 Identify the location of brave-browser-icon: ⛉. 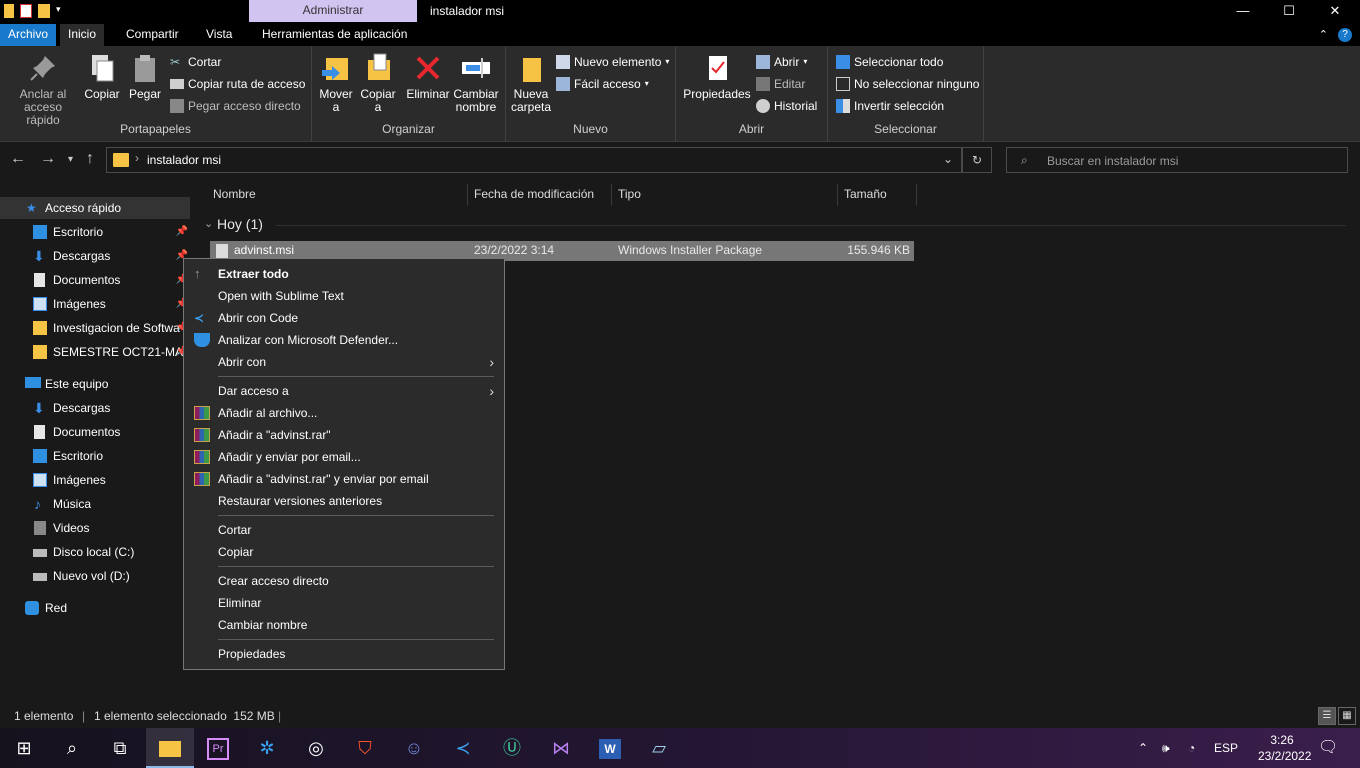
(365, 748).